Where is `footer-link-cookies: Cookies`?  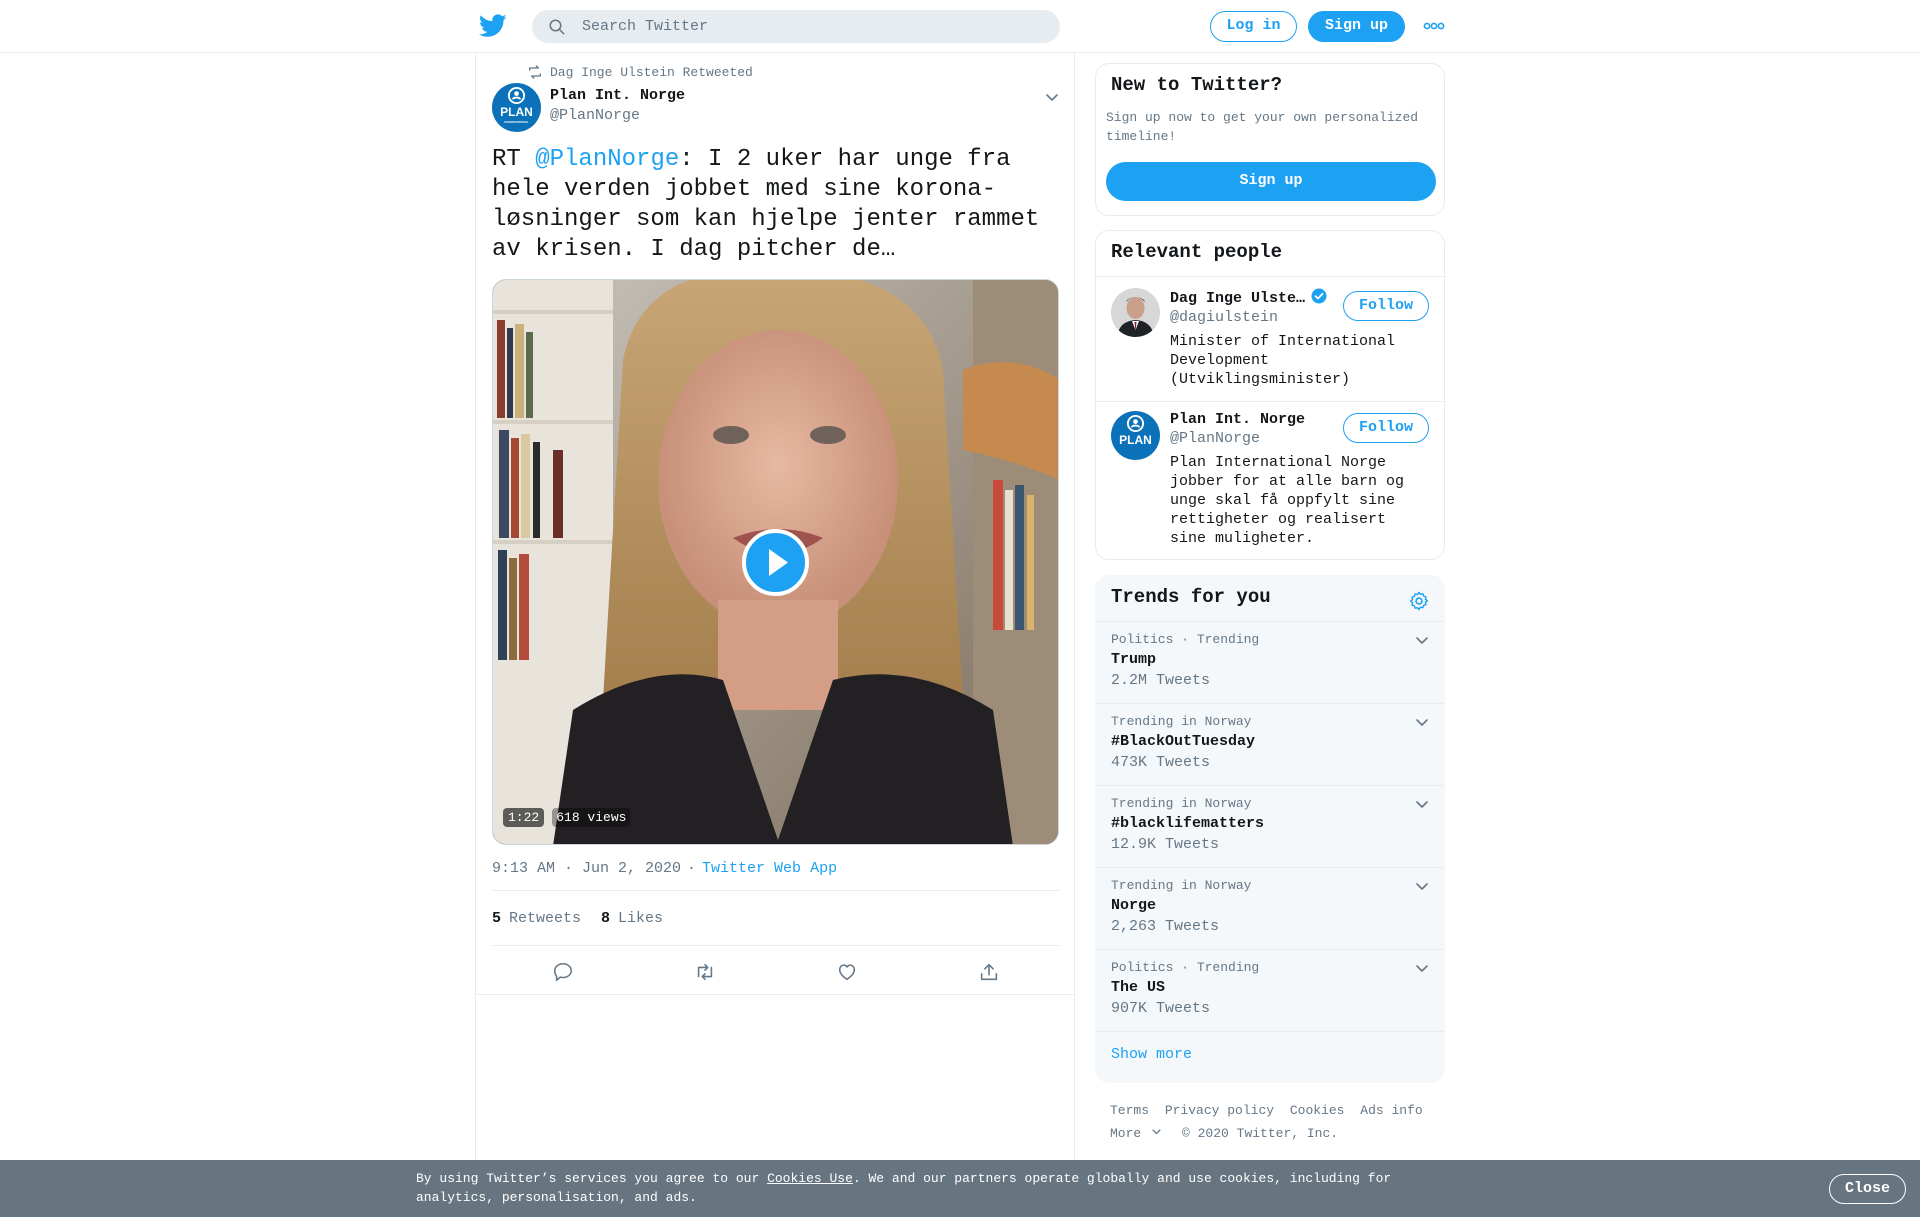
footer-link-cookies: Cookies is located at coordinates (1317, 1110).